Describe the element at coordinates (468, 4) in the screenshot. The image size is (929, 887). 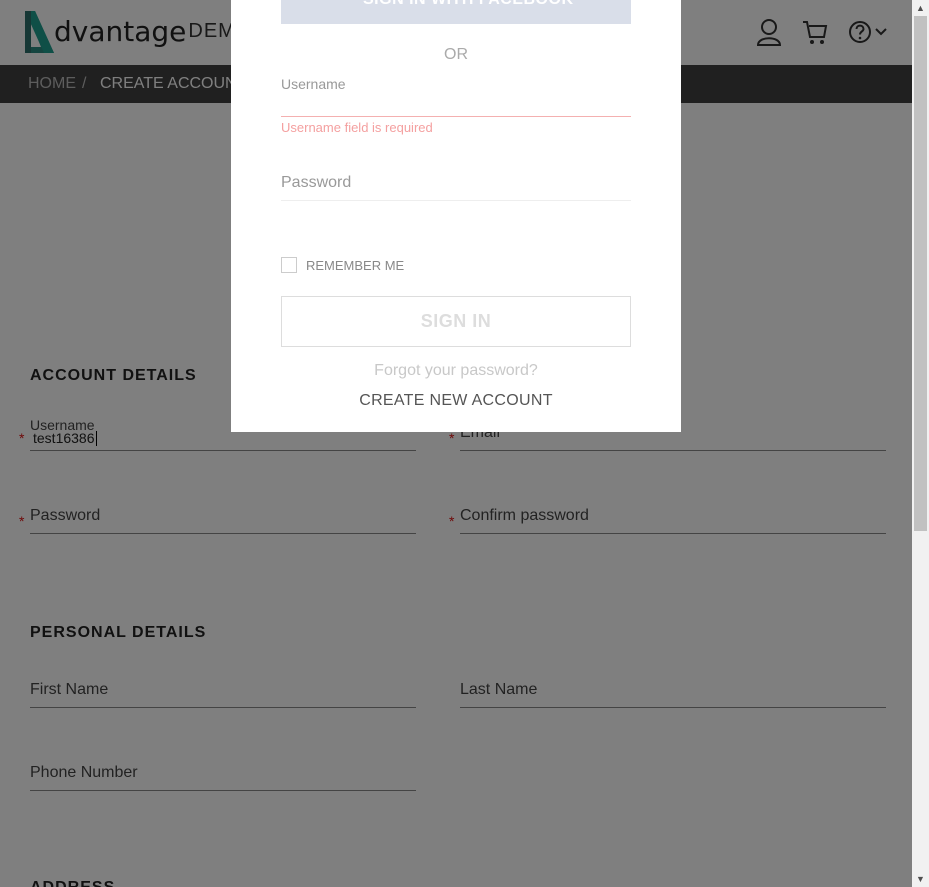
I see `facebook-signin-label: SIGN IN WITH FACEBOOK` at that location.